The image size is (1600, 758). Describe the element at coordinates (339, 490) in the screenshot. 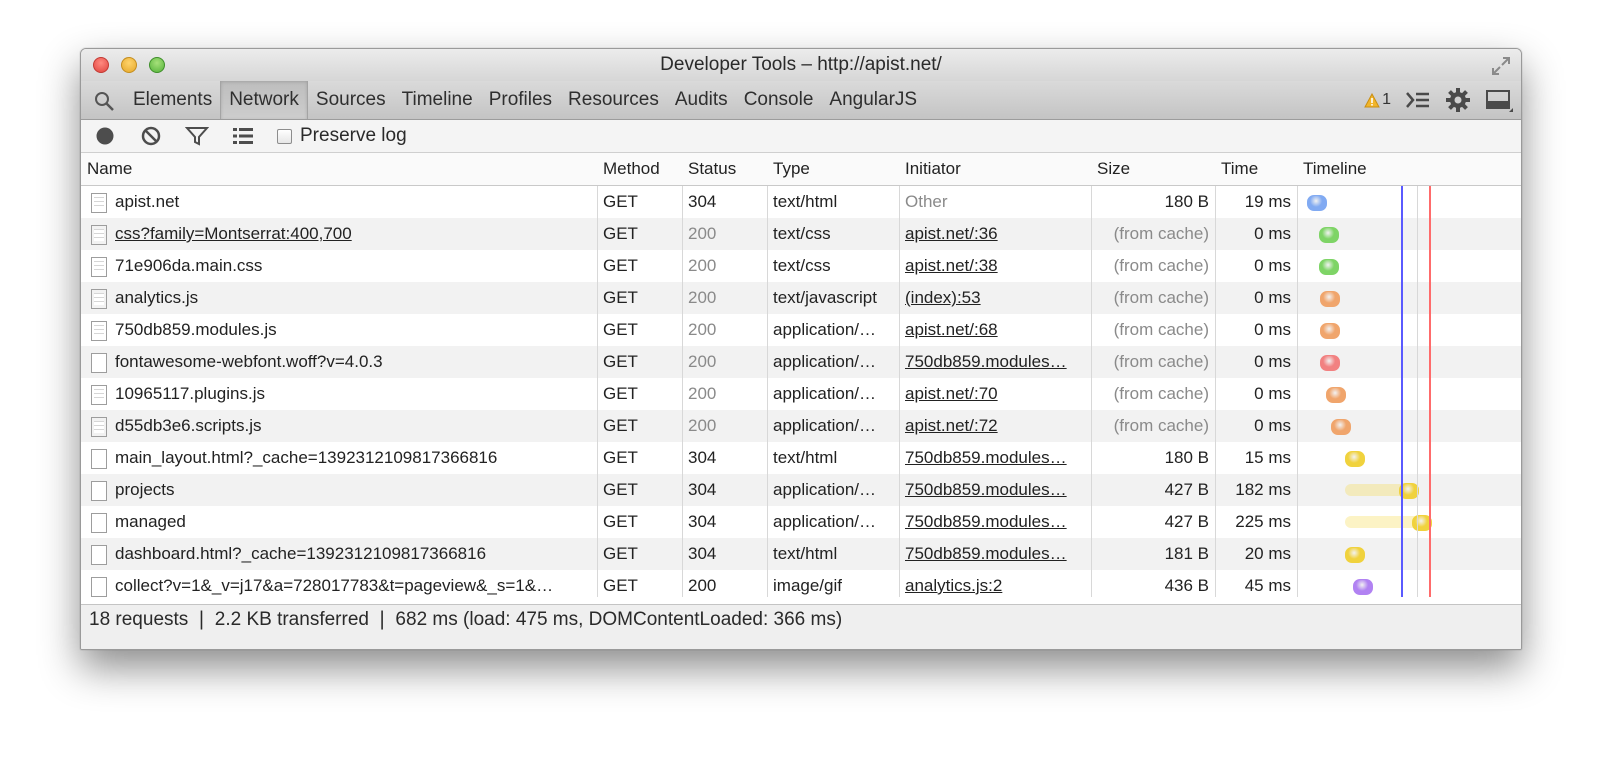

I see `request-name: projects` at that location.